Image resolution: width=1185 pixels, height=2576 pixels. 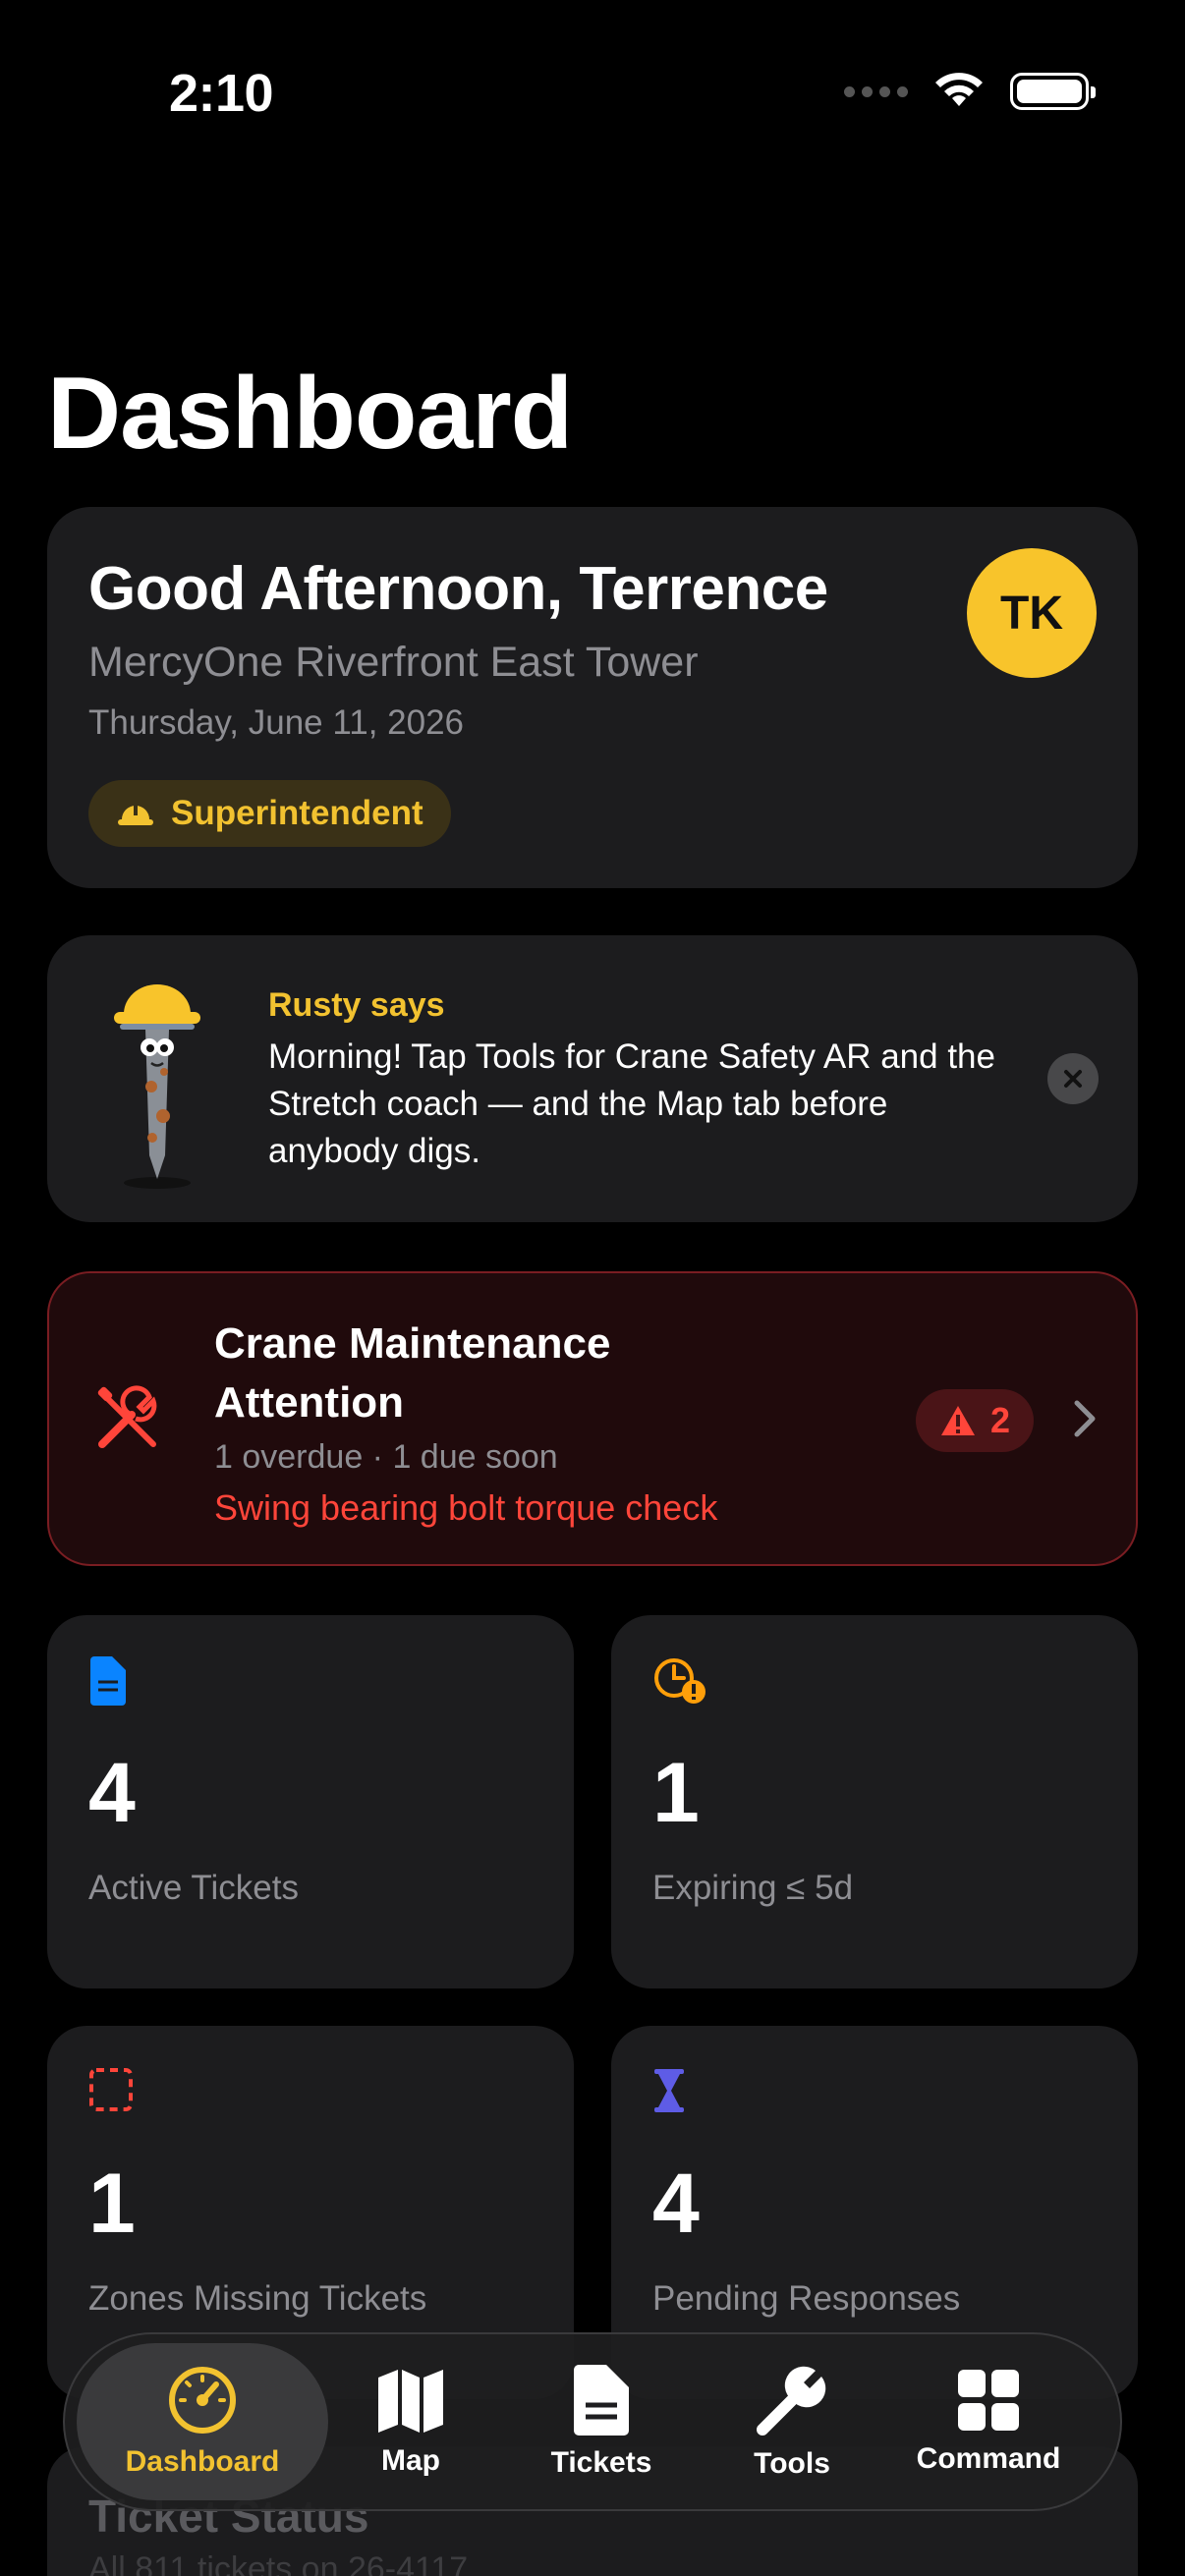 I want to click on stat-label: Pending Responses, so click(x=807, y=2298).